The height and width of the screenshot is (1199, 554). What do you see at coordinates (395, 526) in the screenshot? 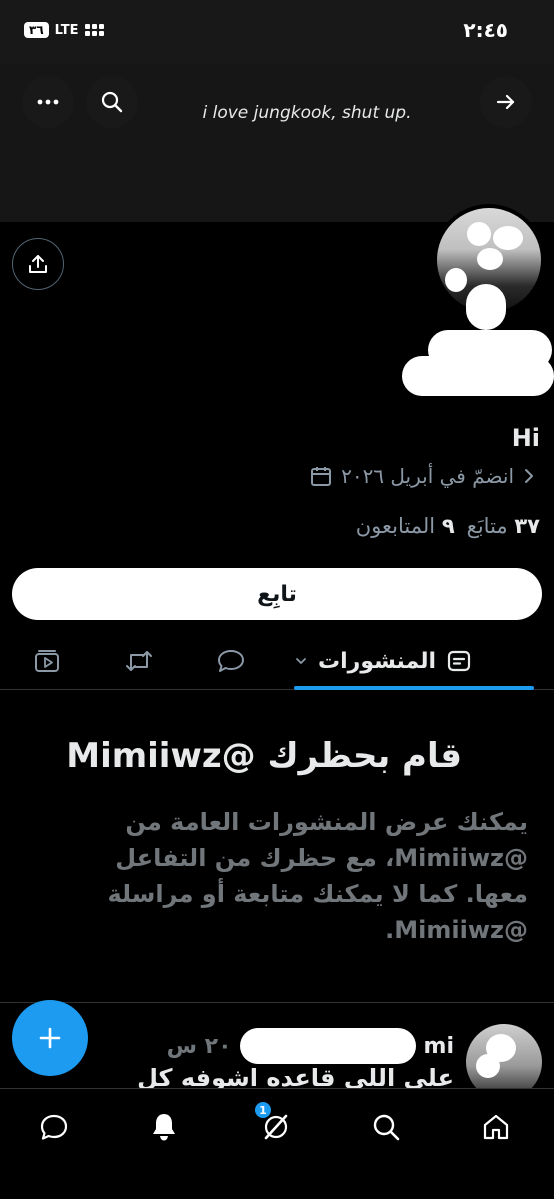
I see `followers-label: المتابعون` at bounding box center [395, 526].